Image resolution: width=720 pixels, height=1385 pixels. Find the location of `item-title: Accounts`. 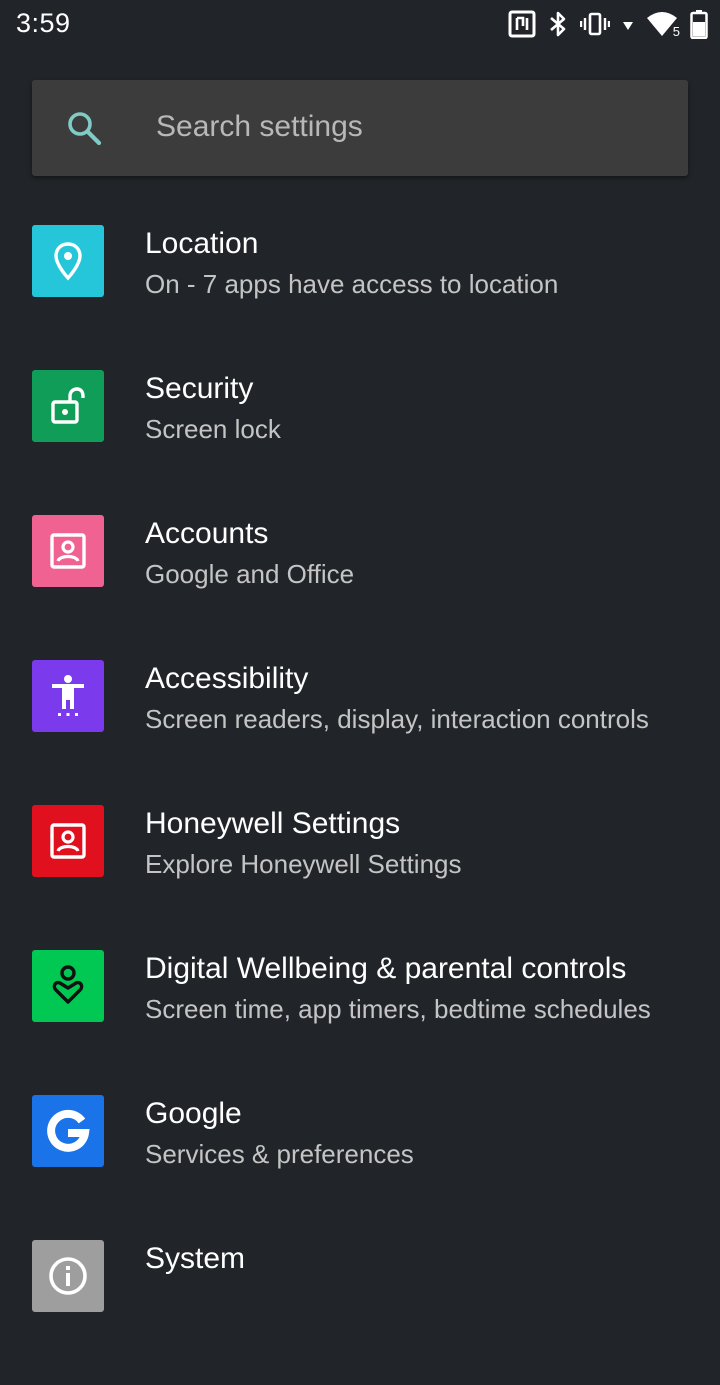

item-title: Accounts is located at coordinates (207, 533).